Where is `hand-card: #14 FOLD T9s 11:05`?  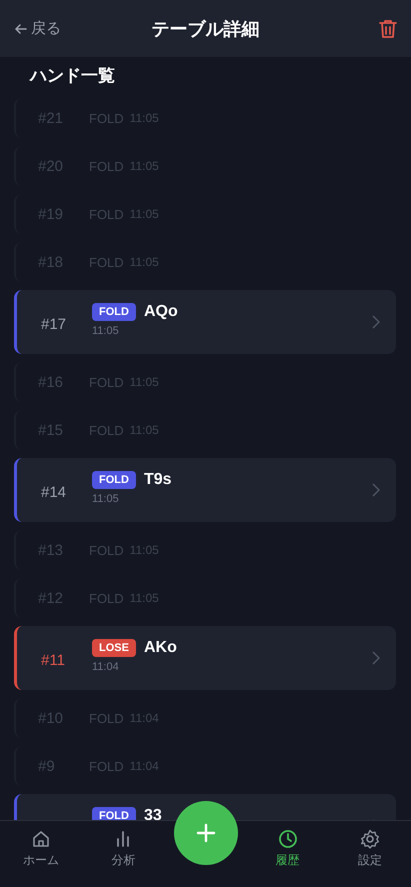
hand-card: #14 FOLD T9s 11:05 is located at coordinates (205, 490).